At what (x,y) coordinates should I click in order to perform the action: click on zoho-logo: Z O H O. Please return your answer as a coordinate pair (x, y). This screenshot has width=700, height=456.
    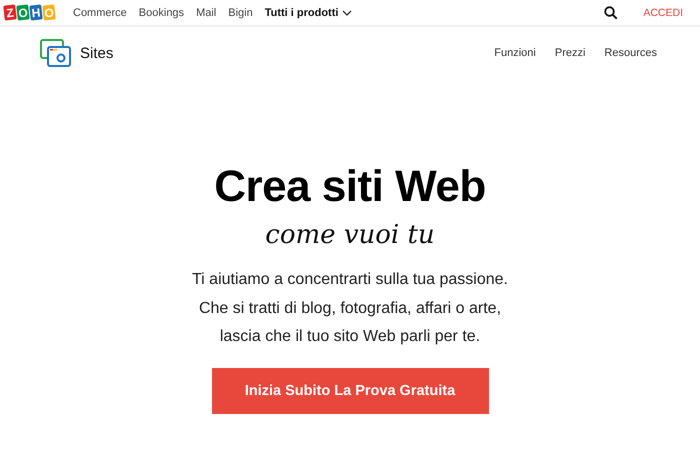
    Looking at the image, I should click on (29, 12).